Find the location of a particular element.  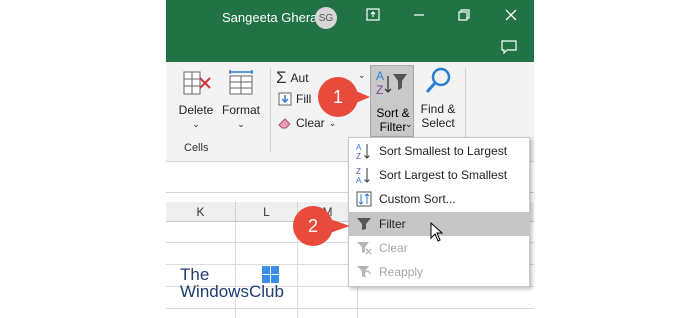

delete-button: Delete ⌄ is located at coordinates (196, 99).